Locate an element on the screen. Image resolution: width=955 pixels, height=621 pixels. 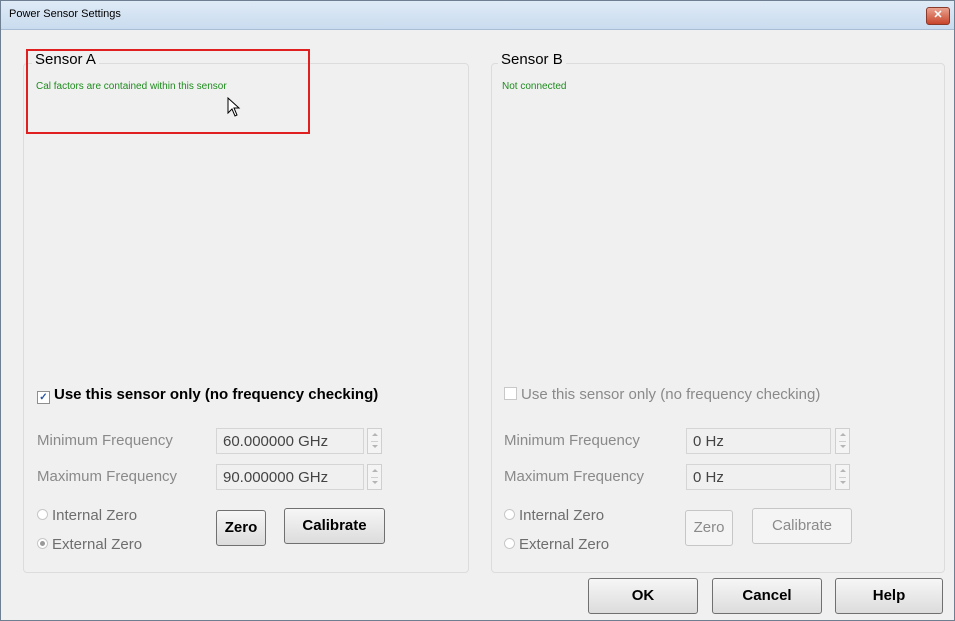
sensor-a-calibrate-button: Calibrate is located at coordinates (334, 526).